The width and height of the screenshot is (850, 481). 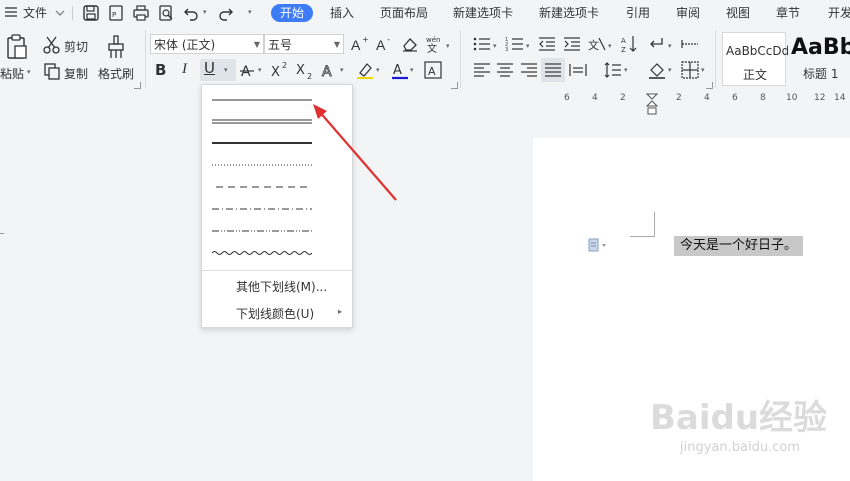 What do you see at coordinates (553, 70) in the screenshot?
I see `justify-icon` at bounding box center [553, 70].